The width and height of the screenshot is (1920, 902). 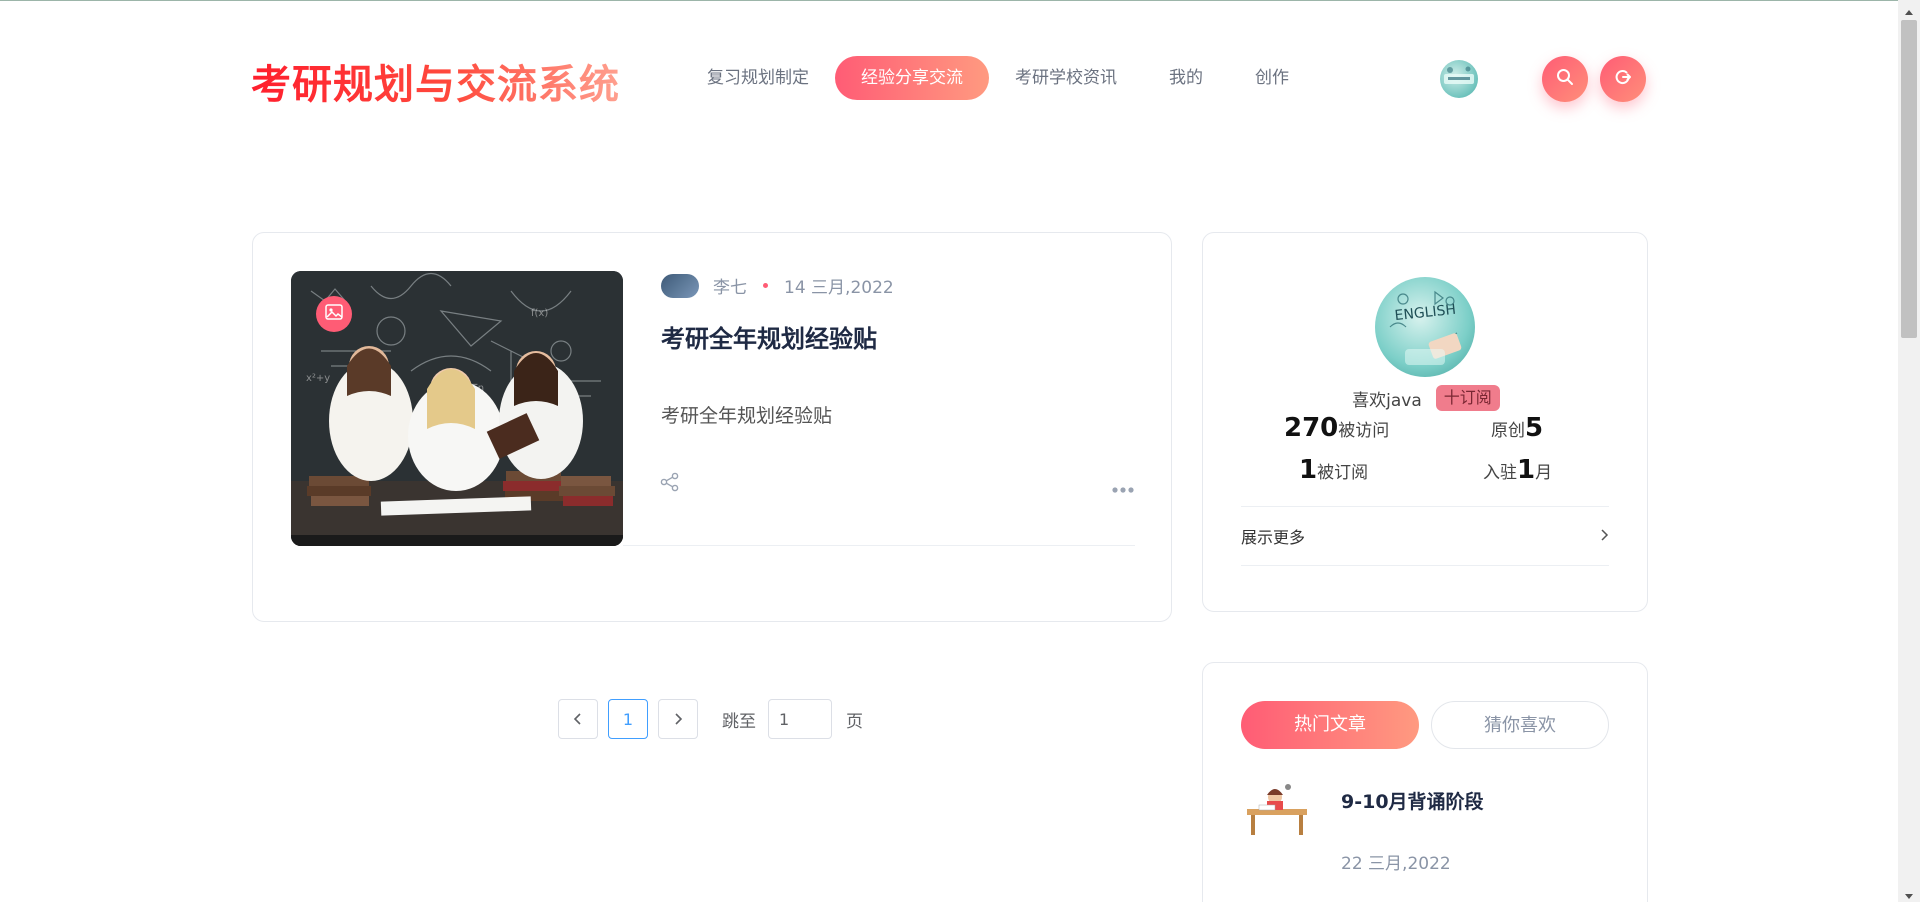 I want to click on next-page-button, so click(x=678, y=719).